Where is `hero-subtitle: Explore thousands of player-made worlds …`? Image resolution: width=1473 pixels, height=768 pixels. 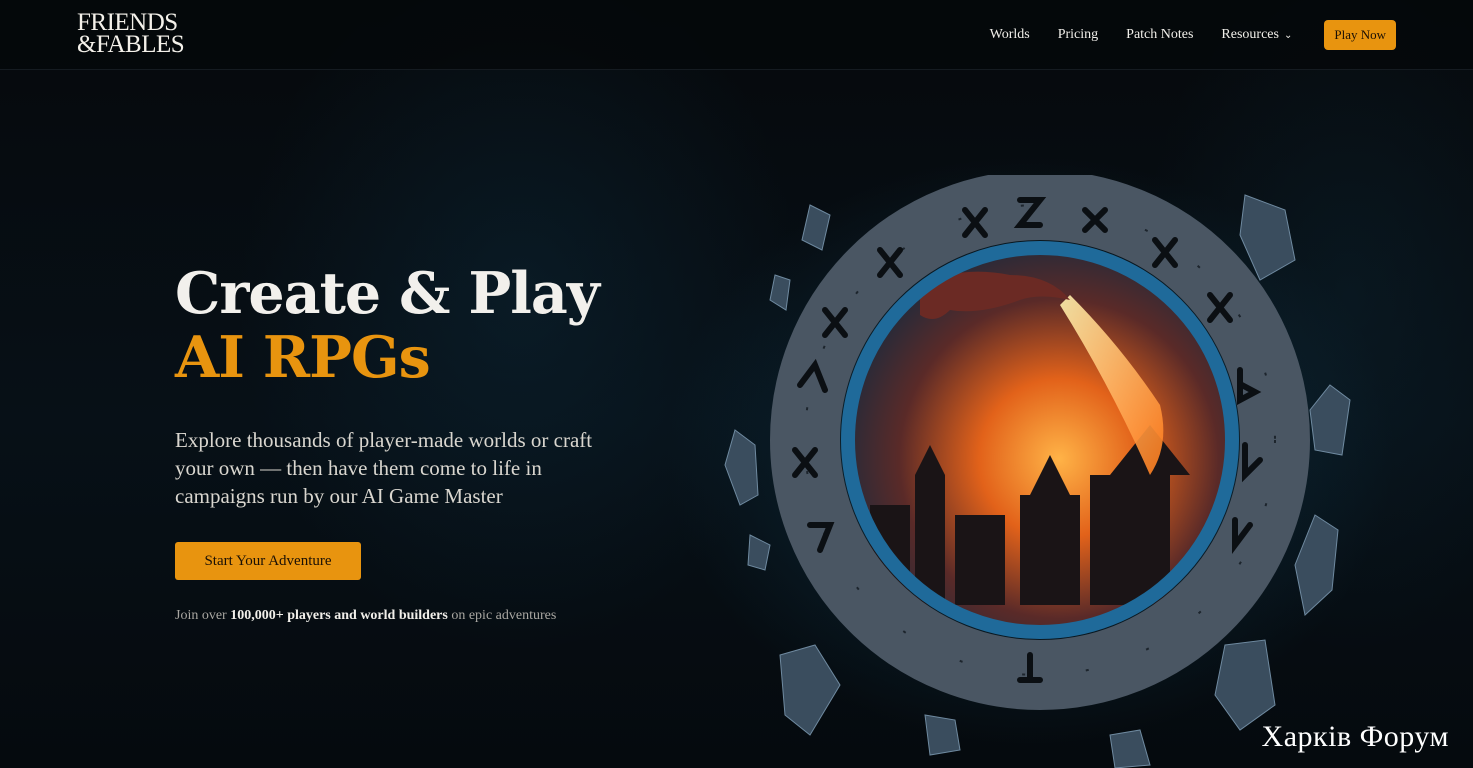
hero-subtitle: Explore thousands of player-made worlds … is located at coordinates (384, 468).